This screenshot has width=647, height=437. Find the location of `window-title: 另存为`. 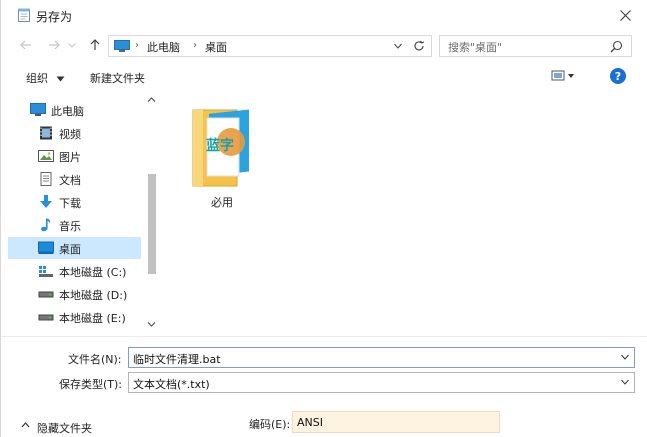

window-title: 另存为 is located at coordinates (54, 17).